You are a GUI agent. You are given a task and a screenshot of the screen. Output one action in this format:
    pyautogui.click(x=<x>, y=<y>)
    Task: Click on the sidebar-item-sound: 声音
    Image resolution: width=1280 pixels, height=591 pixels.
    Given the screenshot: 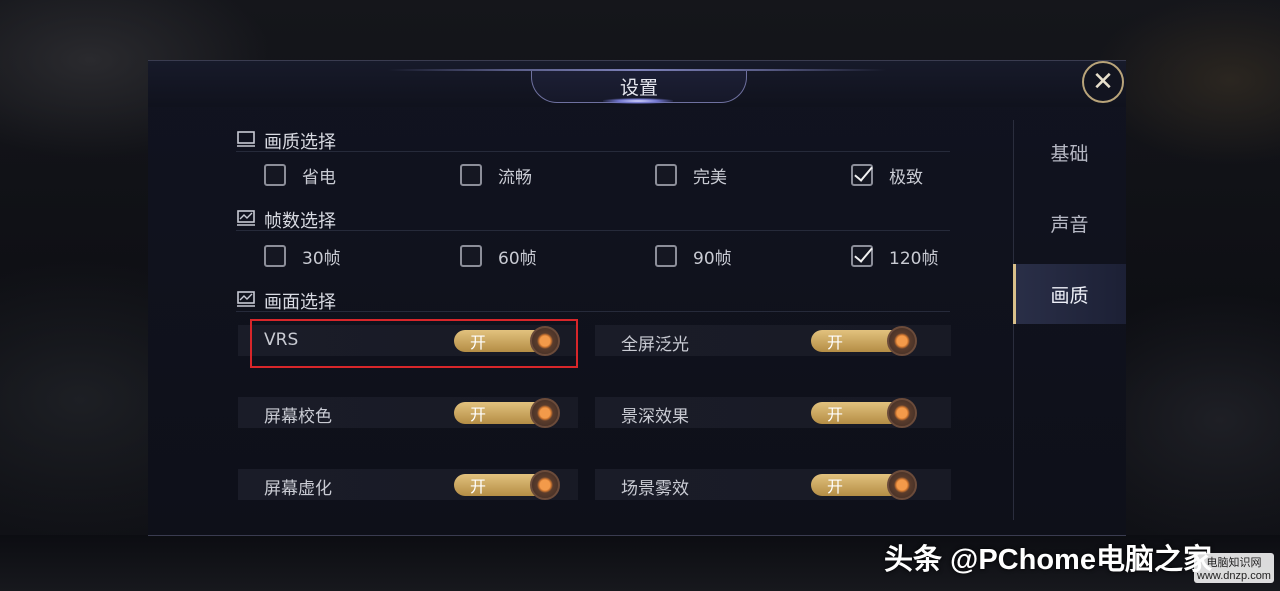 What is the action you would take?
    pyautogui.click(x=1069, y=223)
    